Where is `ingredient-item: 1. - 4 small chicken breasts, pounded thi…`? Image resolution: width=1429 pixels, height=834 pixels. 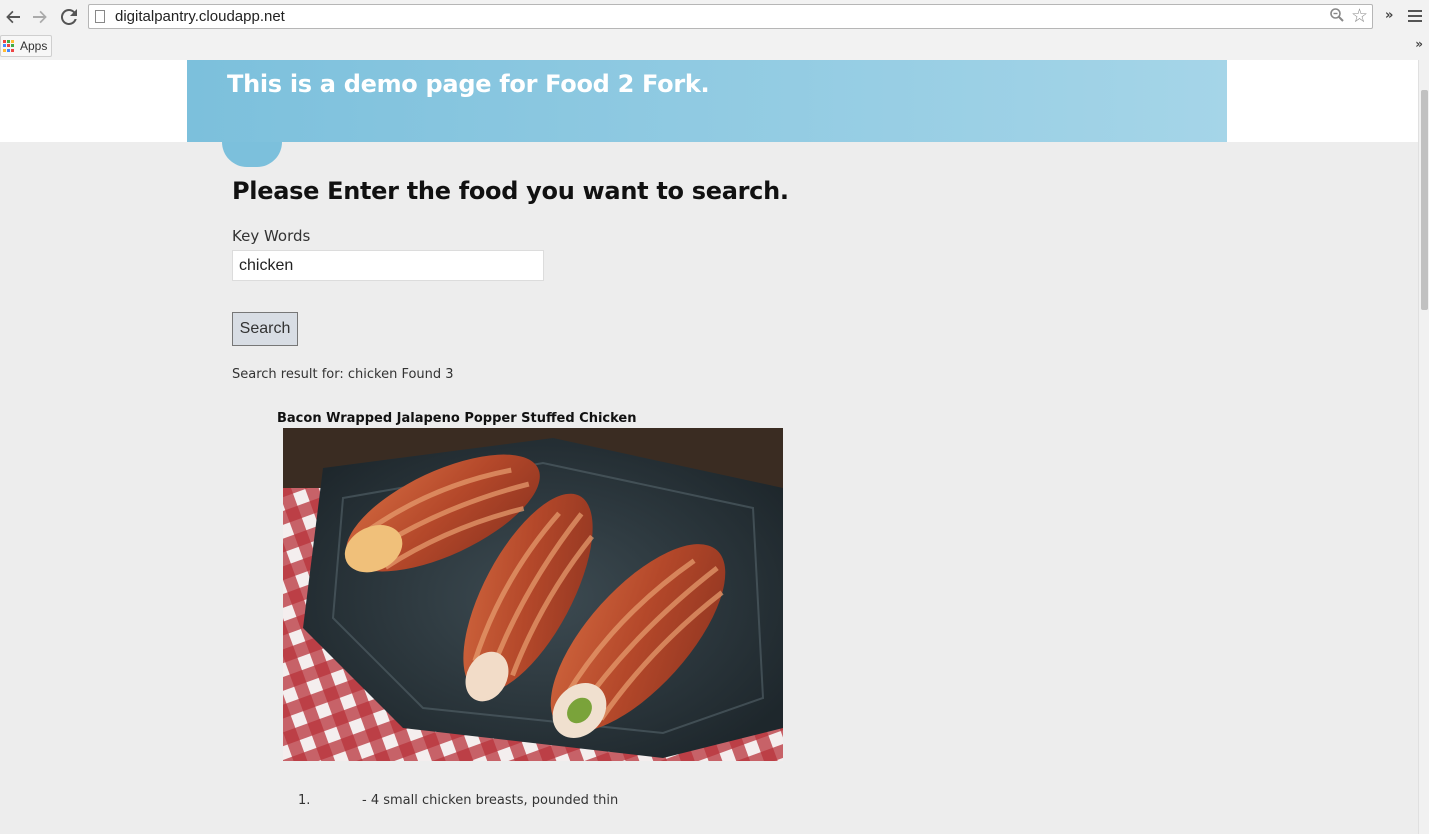 ingredient-item: 1. - 4 small chicken breasts, pounded thi… is located at coordinates (458, 800).